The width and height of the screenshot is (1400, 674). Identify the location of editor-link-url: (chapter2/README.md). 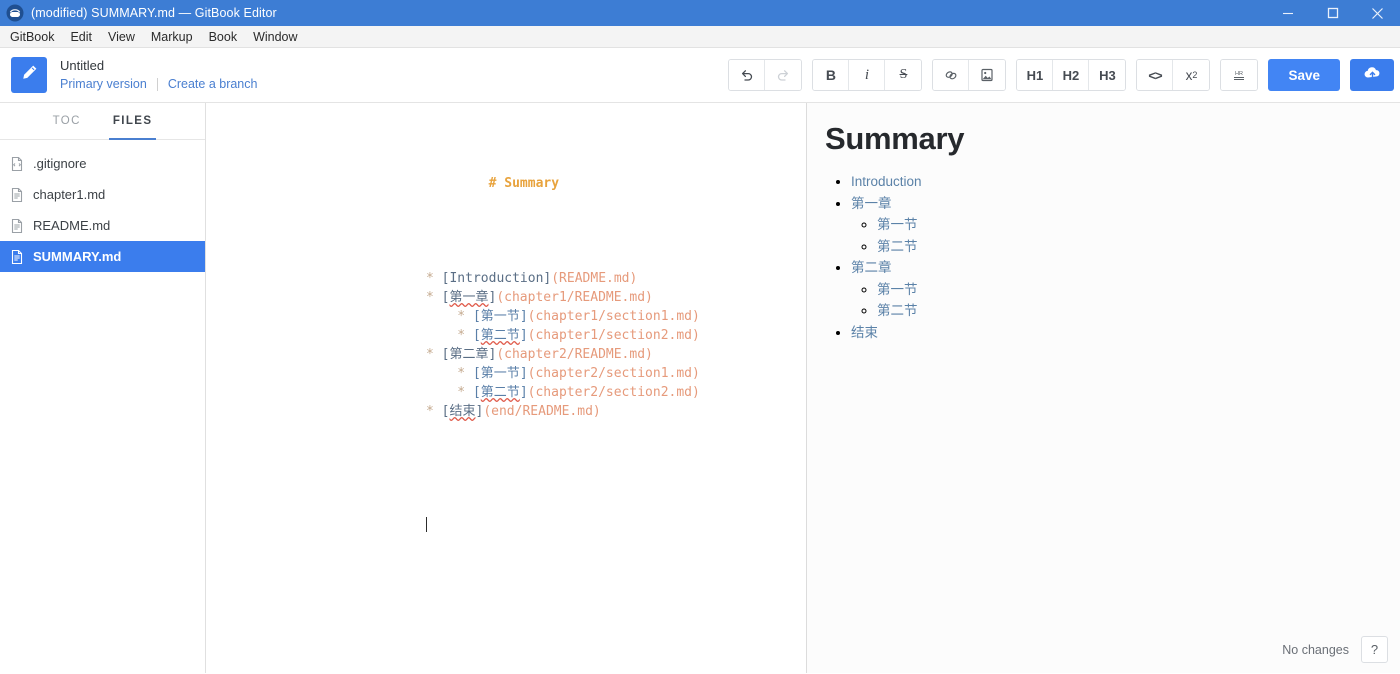
(574, 354).